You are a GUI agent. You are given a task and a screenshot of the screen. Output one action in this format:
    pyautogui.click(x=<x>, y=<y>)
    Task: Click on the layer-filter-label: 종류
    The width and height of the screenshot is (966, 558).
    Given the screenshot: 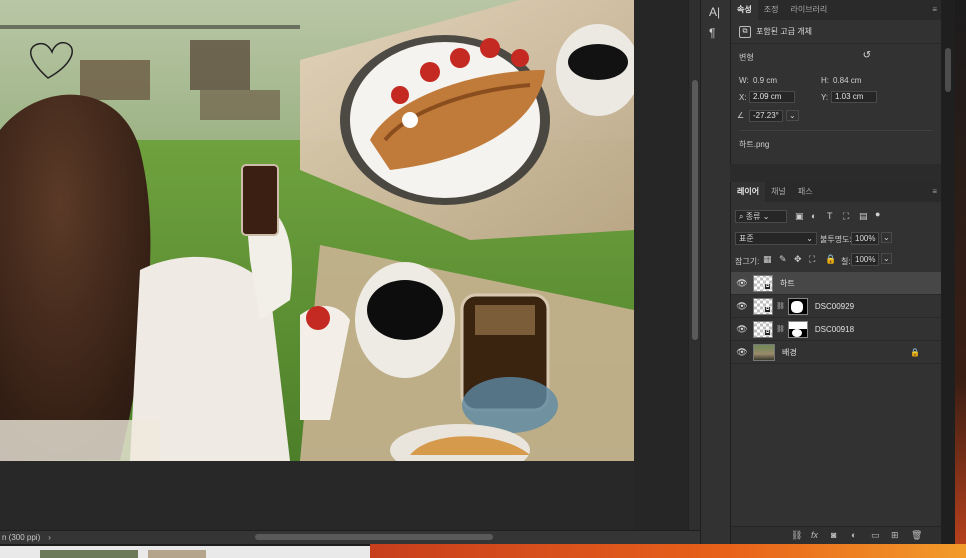 What is the action you would take?
    pyautogui.click(x=753, y=216)
    